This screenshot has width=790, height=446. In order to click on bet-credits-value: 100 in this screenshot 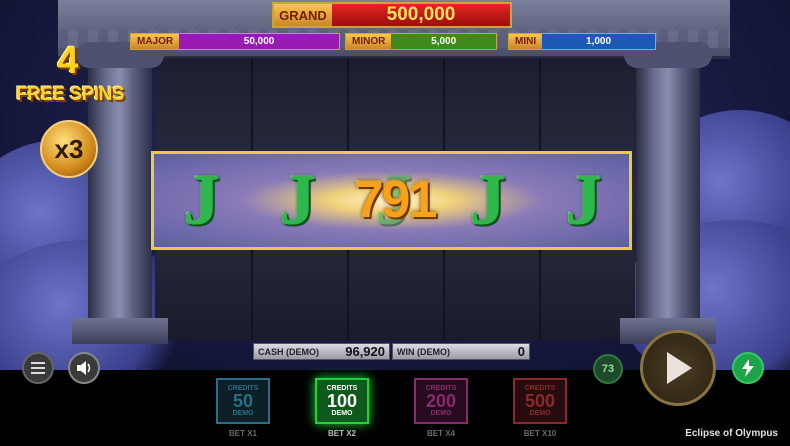, I will do `click(342, 401)`.